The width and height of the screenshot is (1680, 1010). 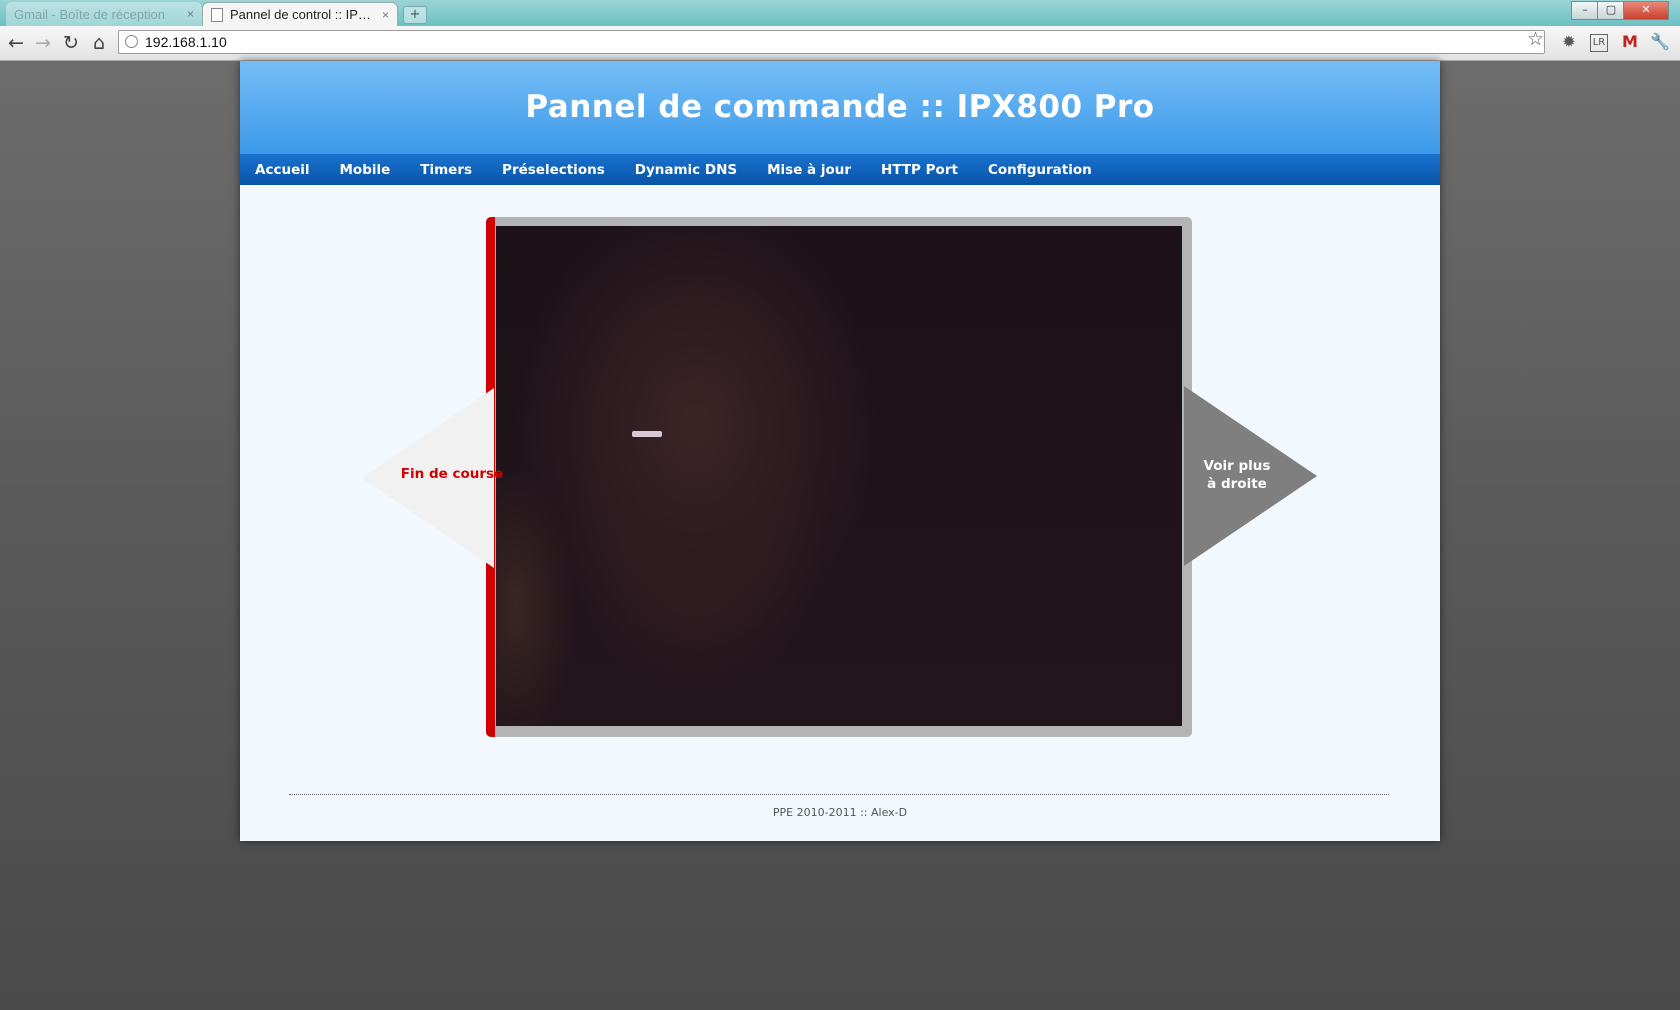 I want to click on tab-inactive: Gmail - Boîte de réception ×, so click(x=104, y=14).